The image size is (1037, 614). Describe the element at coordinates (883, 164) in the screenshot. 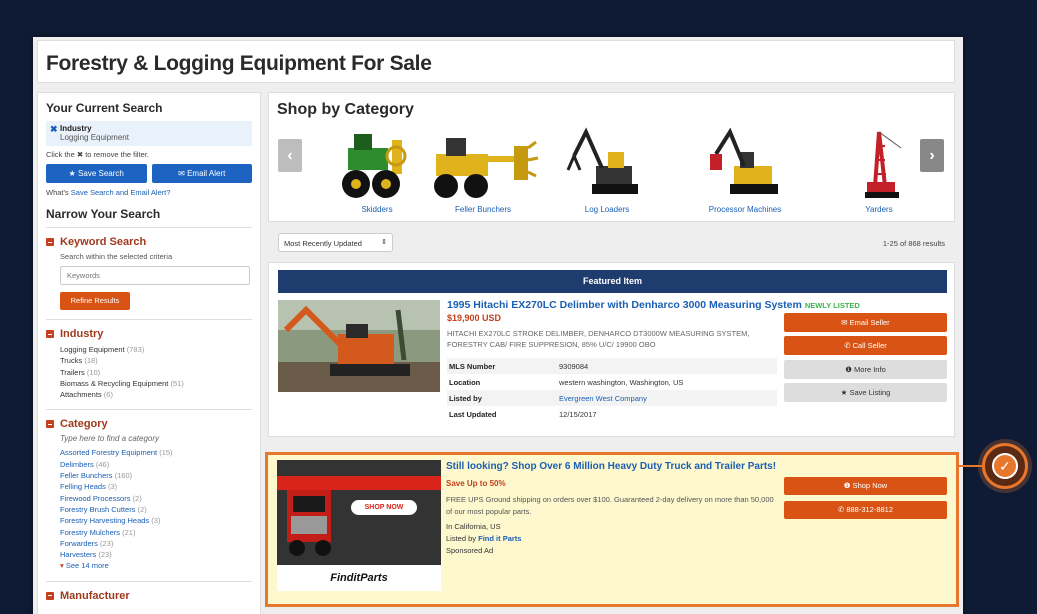

I see `yarder-icon` at that location.